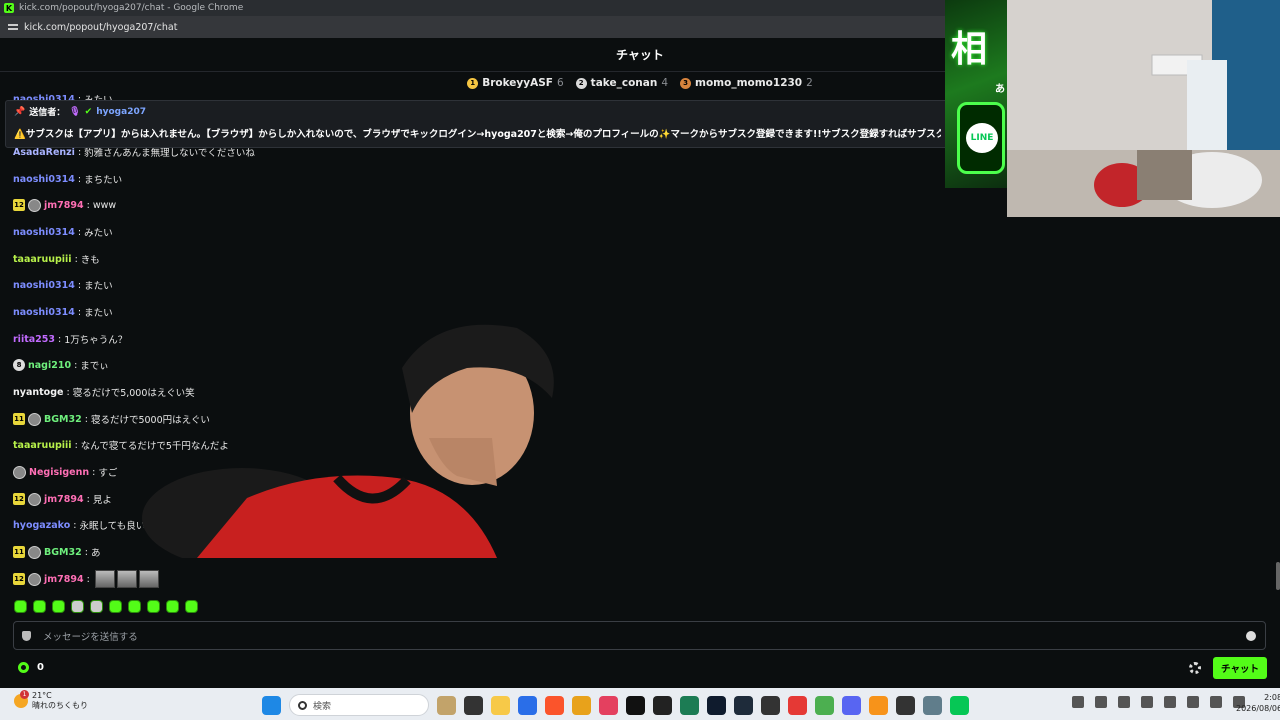  What do you see at coordinates (1251, 636) in the screenshot?
I see `emoji-picker-icon` at bounding box center [1251, 636].